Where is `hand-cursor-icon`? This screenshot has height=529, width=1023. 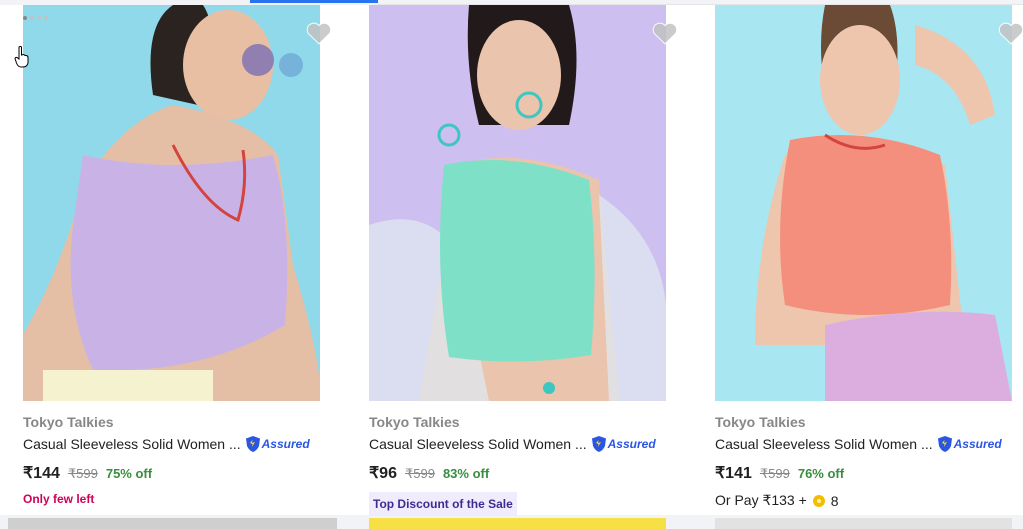 hand-cursor-icon is located at coordinates (21, 57).